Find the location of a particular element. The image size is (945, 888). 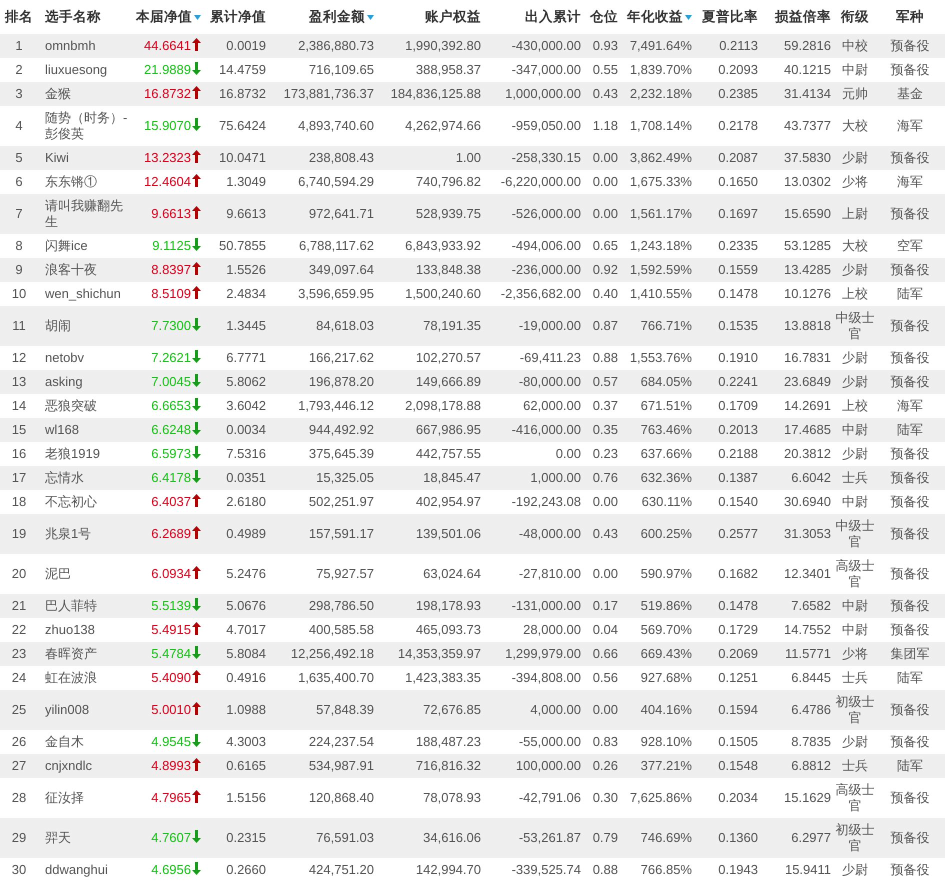

profit-cell: 1,635,400.70 is located at coordinates (336, 677).